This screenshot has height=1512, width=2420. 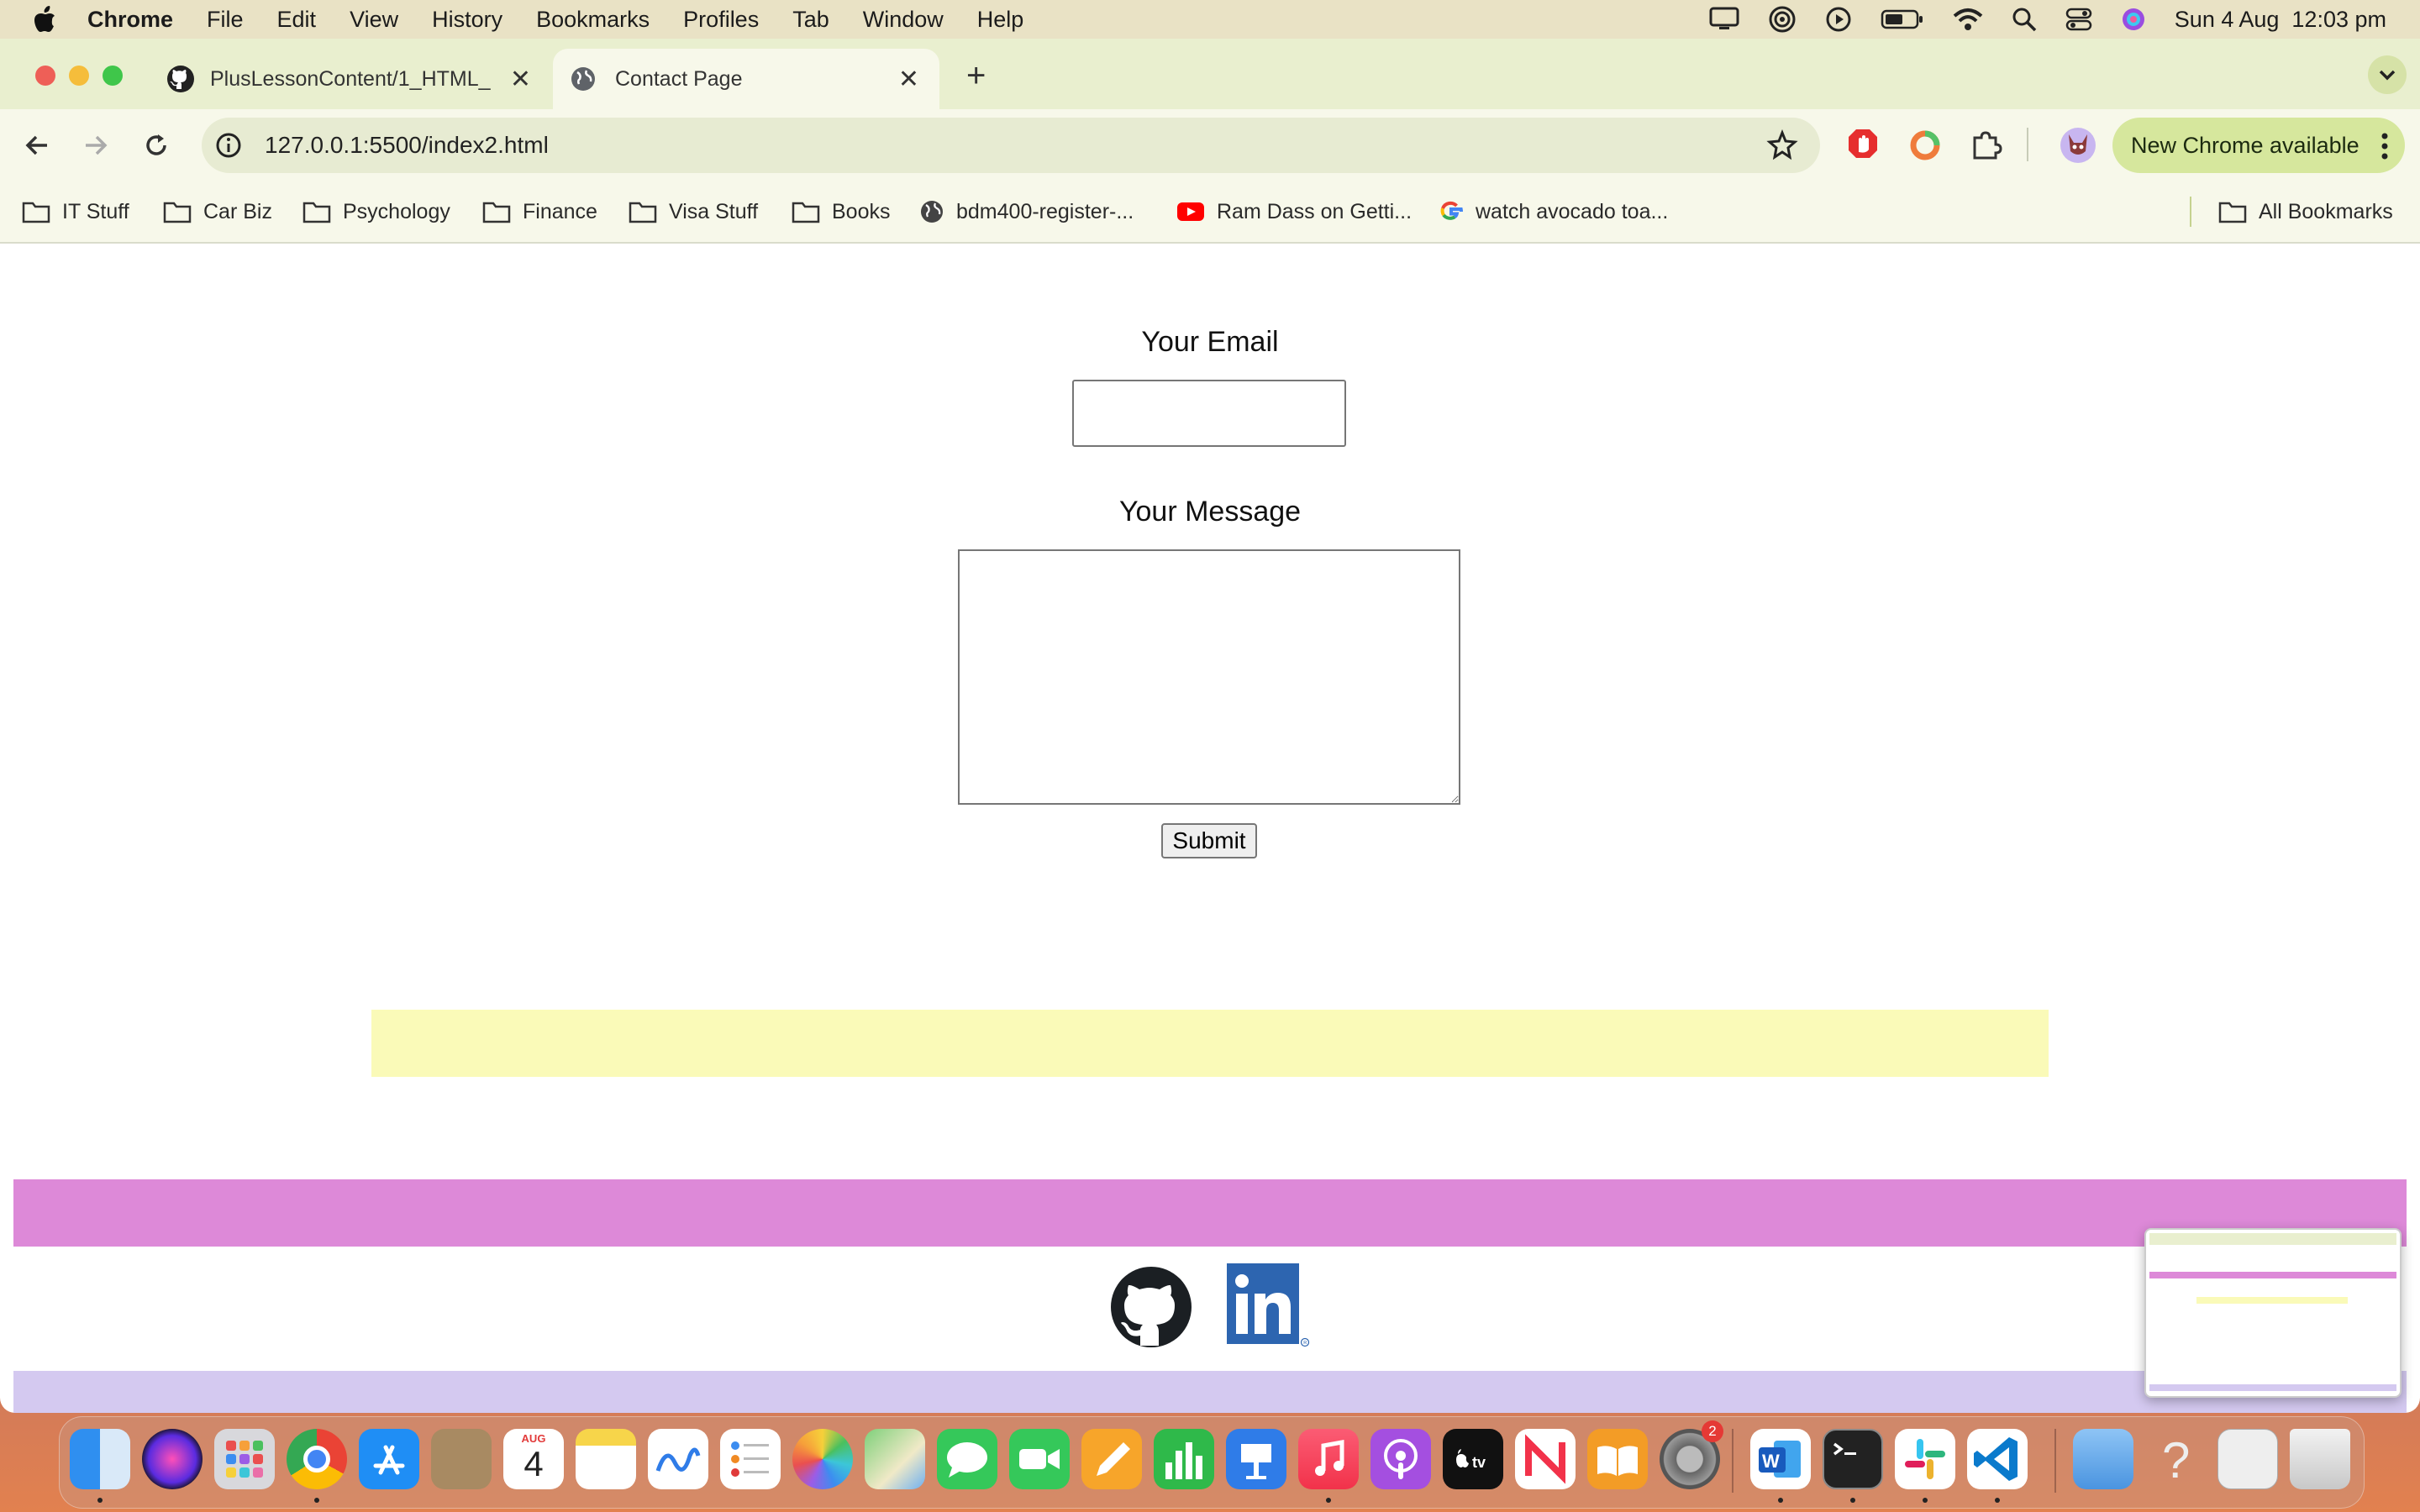 I want to click on all-bookmarks-button: All Bookmarks, so click(x=2305, y=211).